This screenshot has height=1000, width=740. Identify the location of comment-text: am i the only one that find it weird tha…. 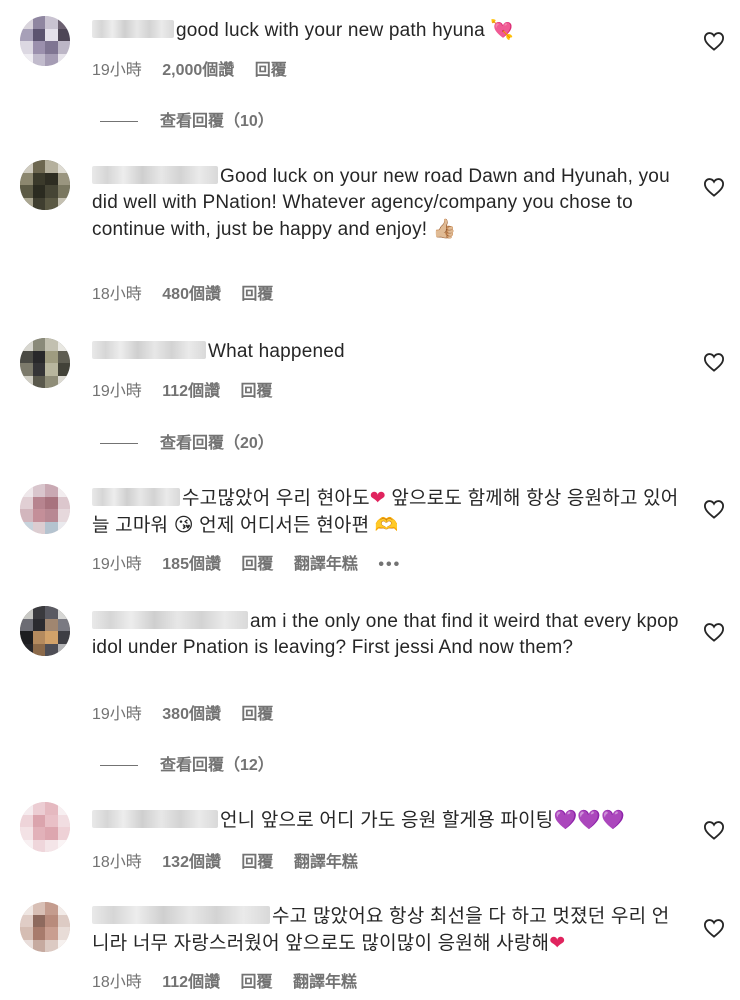
(385, 634).